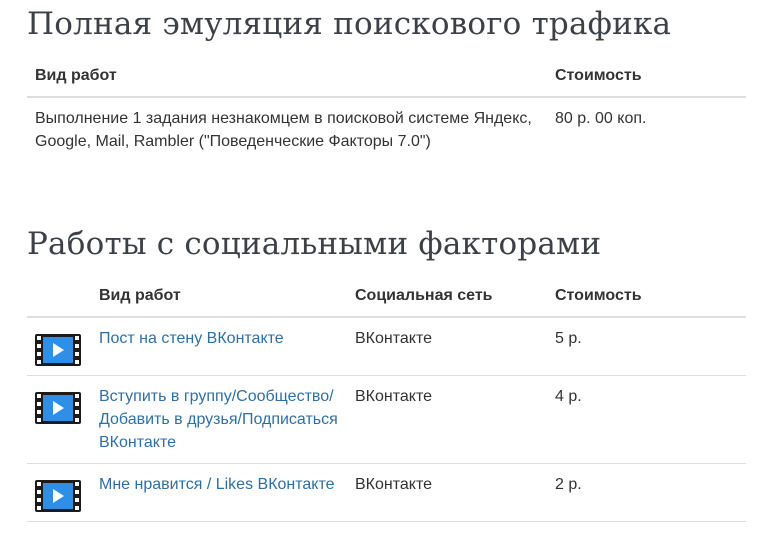 Image resolution: width=765 pixels, height=556 pixels. What do you see at coordinates (314, 244) in the screenshot?
I see `section-title-social-factors: Работы с социальными факторами` at bounding box center [314, 244].